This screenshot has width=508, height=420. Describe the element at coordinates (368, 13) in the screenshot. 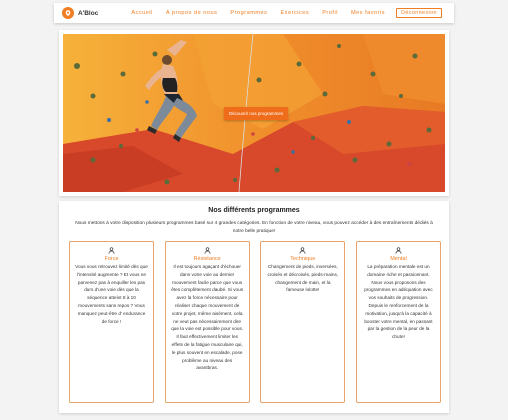

I see `nav-link-mes-favoris: Mes favoris` at that location.